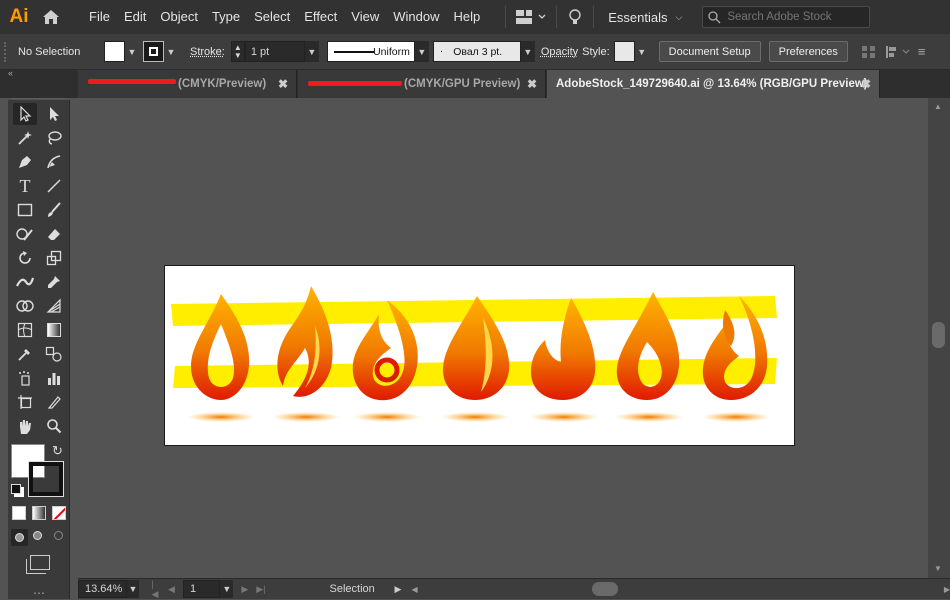 This screenshot has width=950, height=600. What do you see at coordinates (678, 17) in the screenshot?
I see `chevron-down-icon: ⌵` at bounding box center [678, 17].